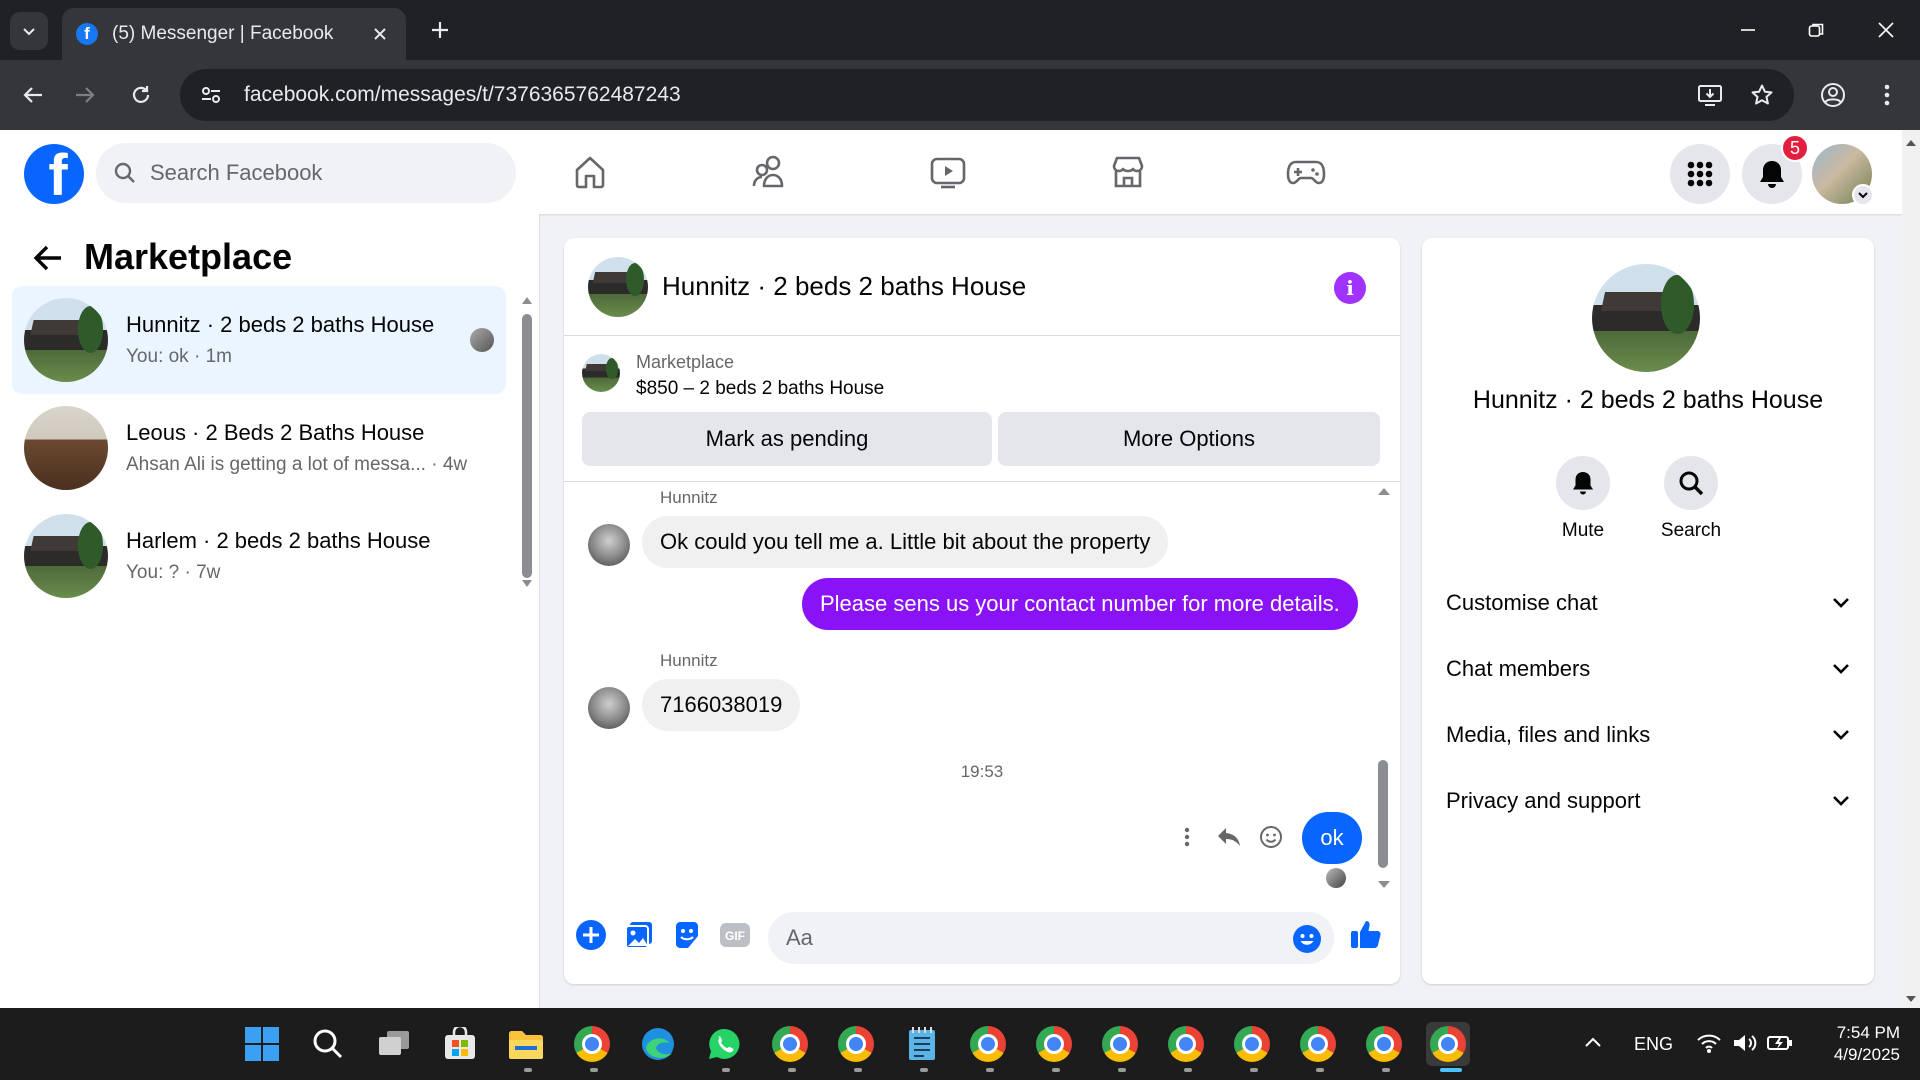 This screenshot has width=1920, height=1080. What do you see at coordinates (310, 173) in the screenshot?
I see `facebook-search-input` at bounding box center [310, 173].